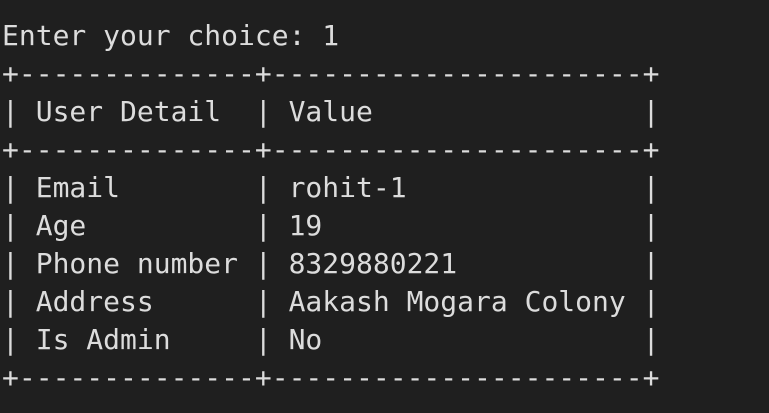  I want to click on table-row-age: | Age | 19 |, so click(331, 225).